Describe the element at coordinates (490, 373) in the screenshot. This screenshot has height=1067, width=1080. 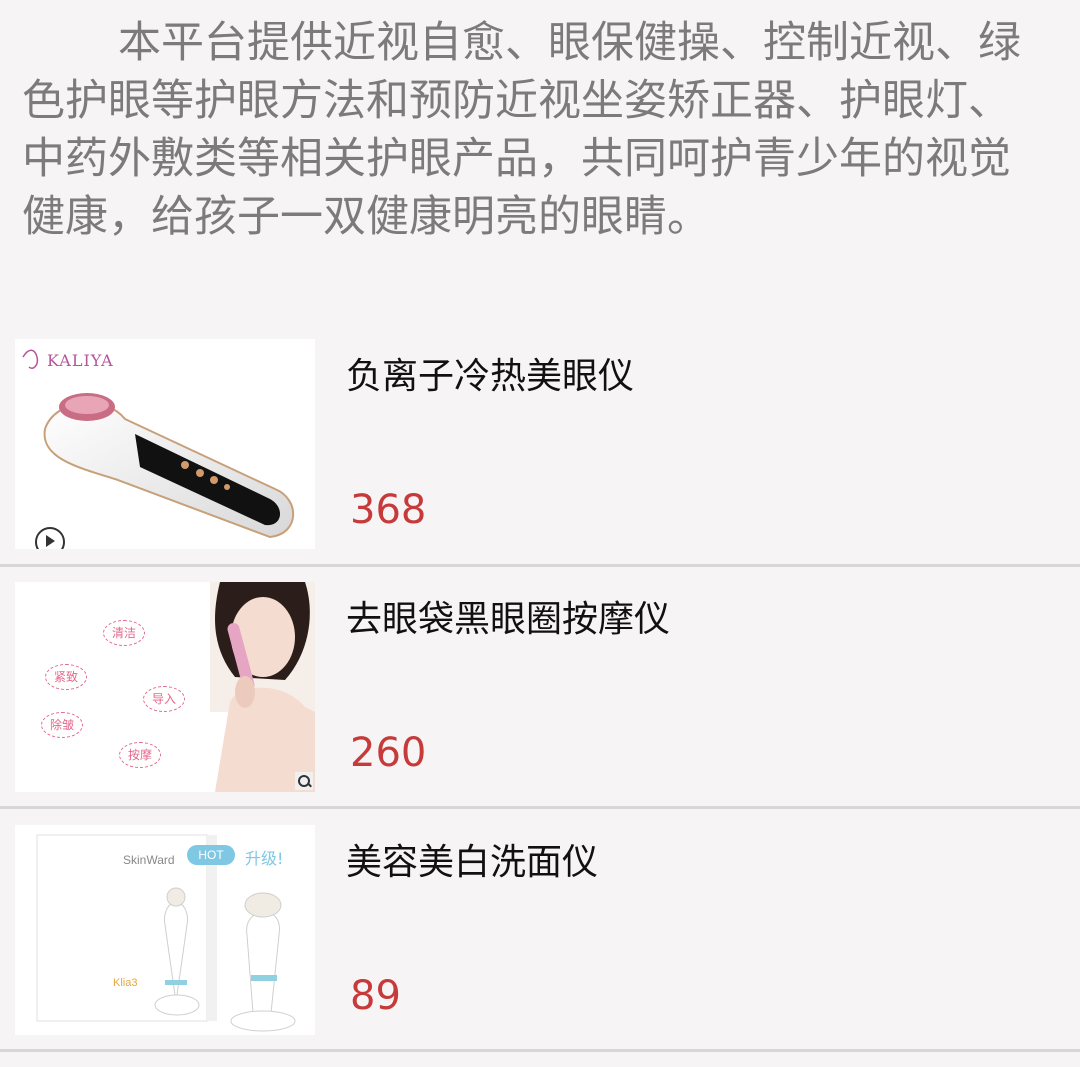
I see `product-title: 负离子冷热美眼仪` at that location.